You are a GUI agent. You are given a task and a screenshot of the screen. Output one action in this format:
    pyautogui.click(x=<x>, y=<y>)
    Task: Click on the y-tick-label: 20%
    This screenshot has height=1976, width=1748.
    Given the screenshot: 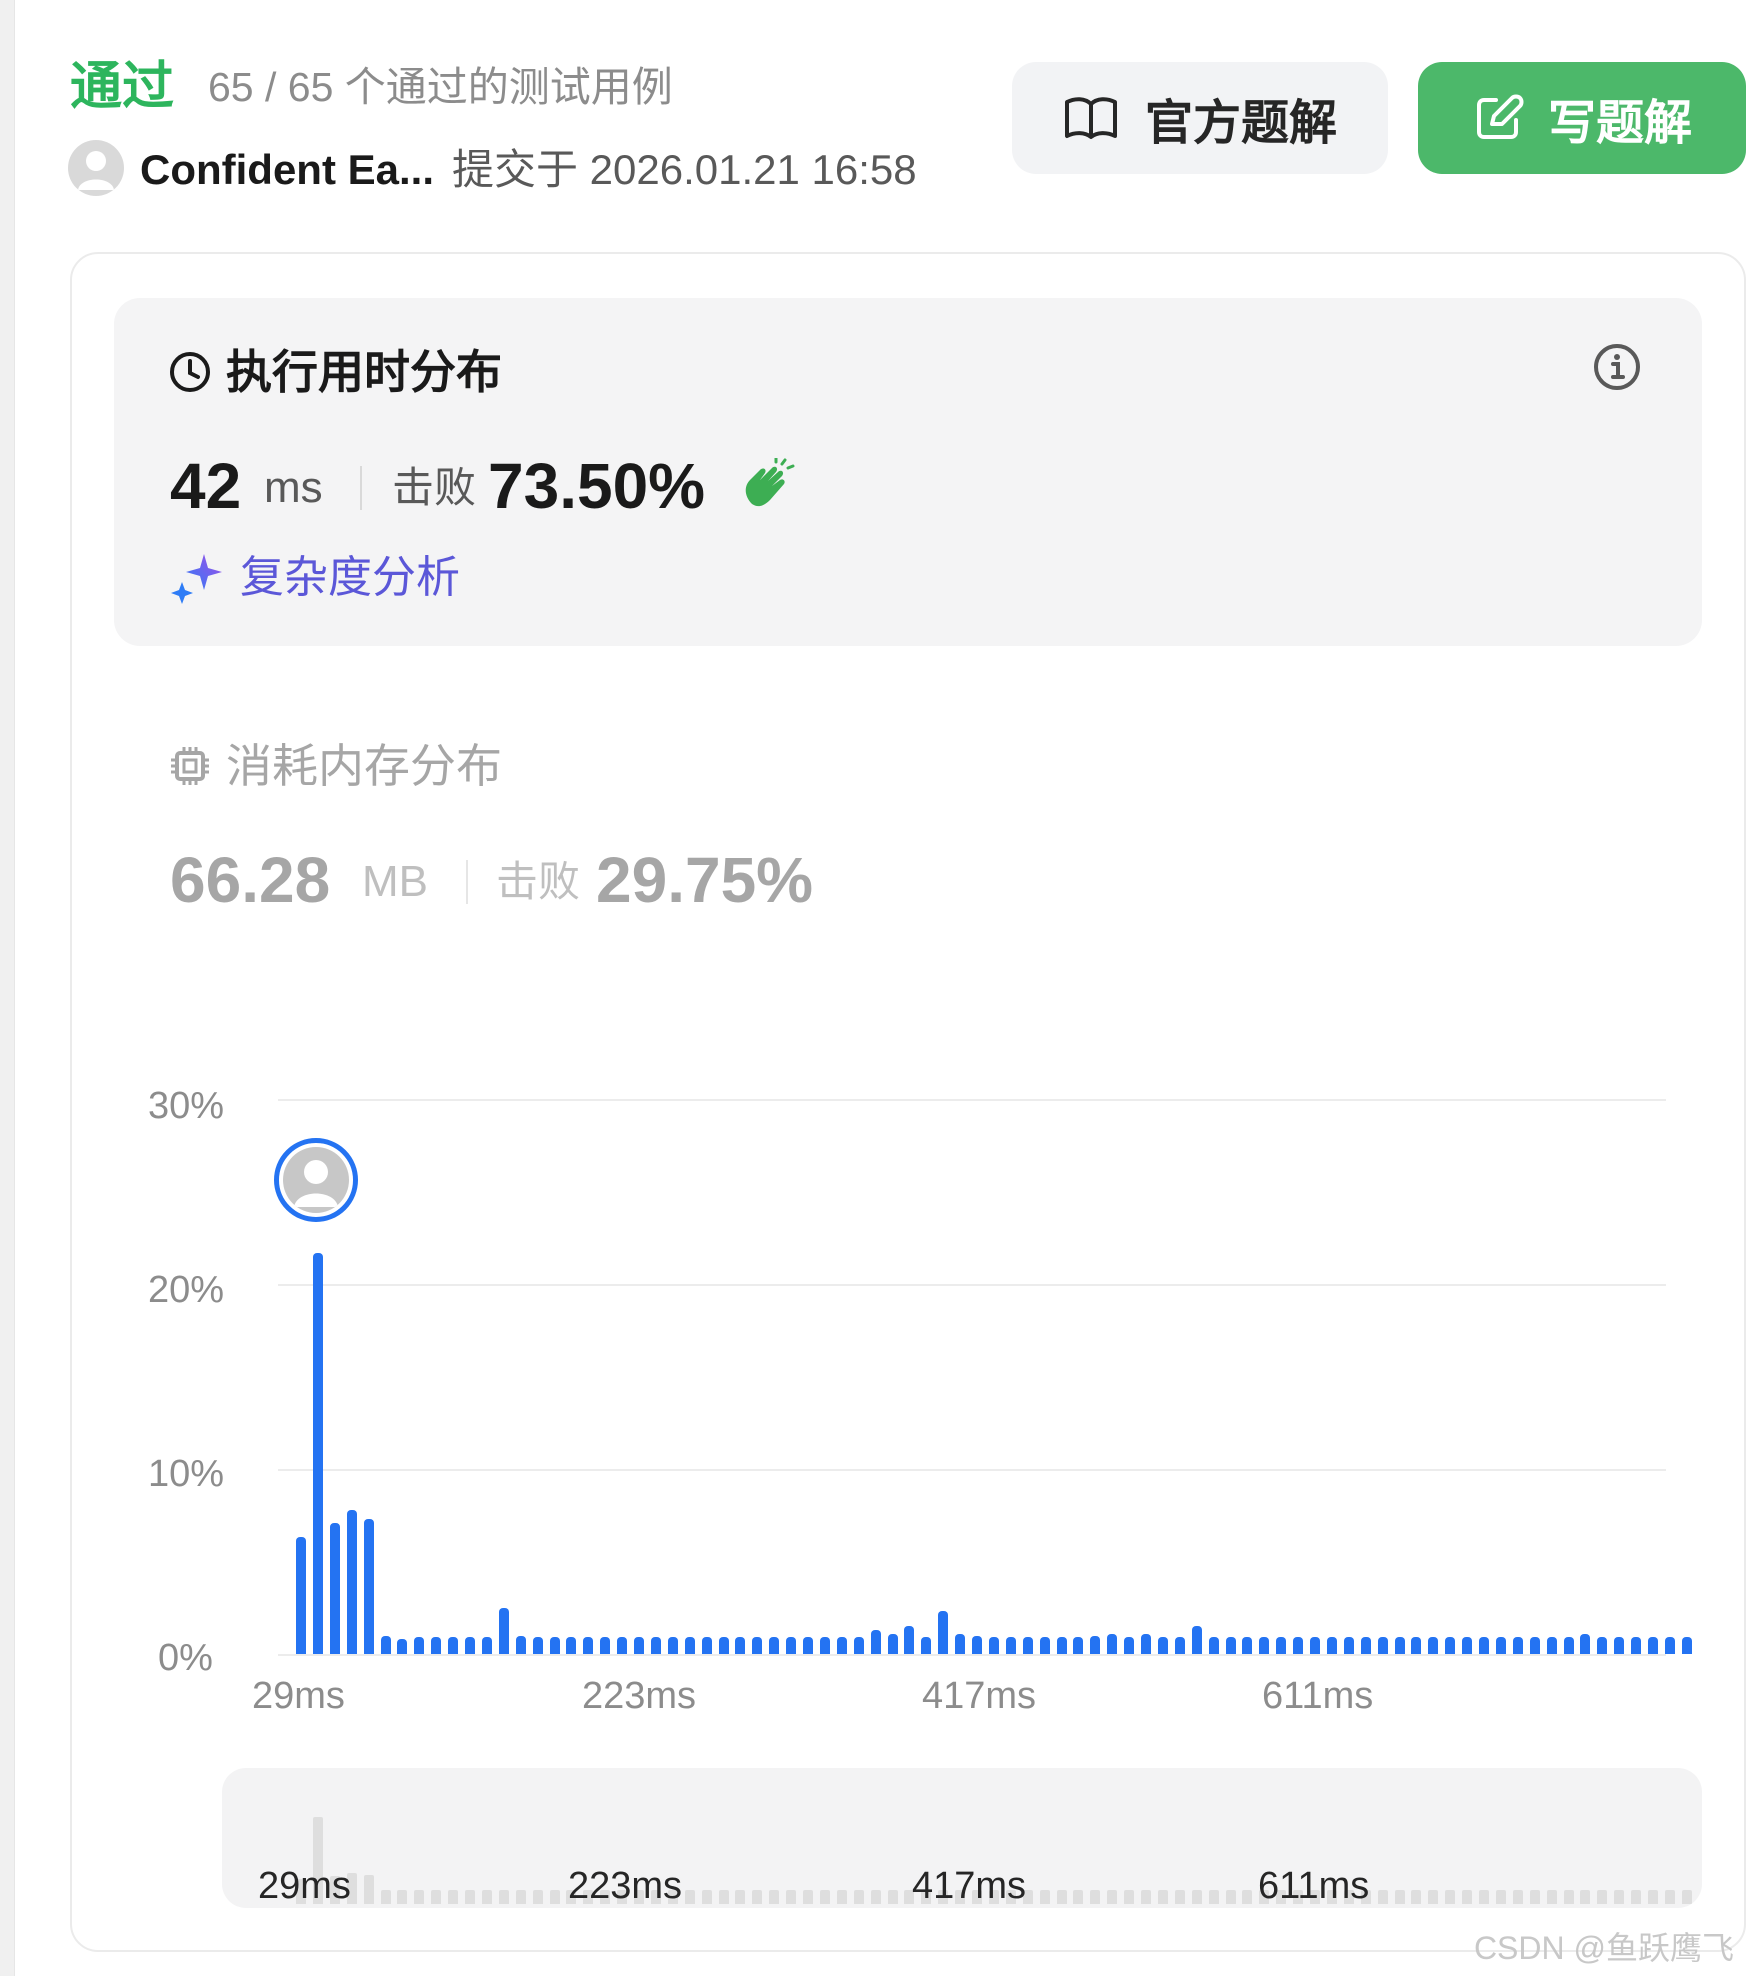 What is the action you would take?
    pyautogui.click(x=186, y=1290)
    